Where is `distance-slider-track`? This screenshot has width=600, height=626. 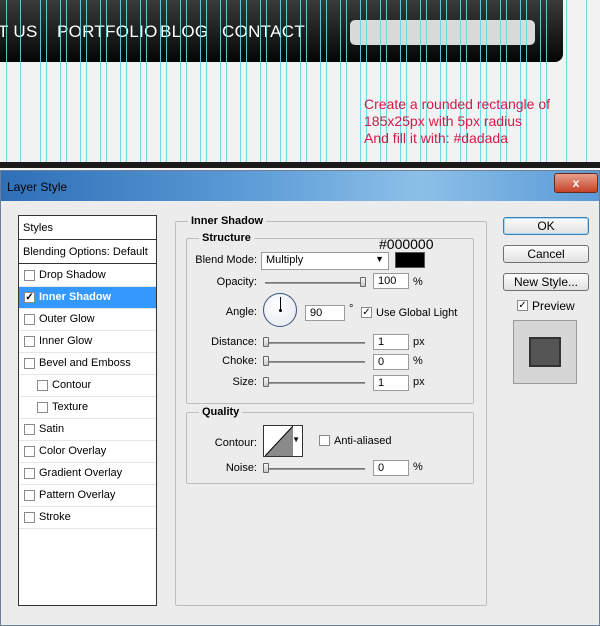
distance-slider-track is located at coordinates (315, 343).